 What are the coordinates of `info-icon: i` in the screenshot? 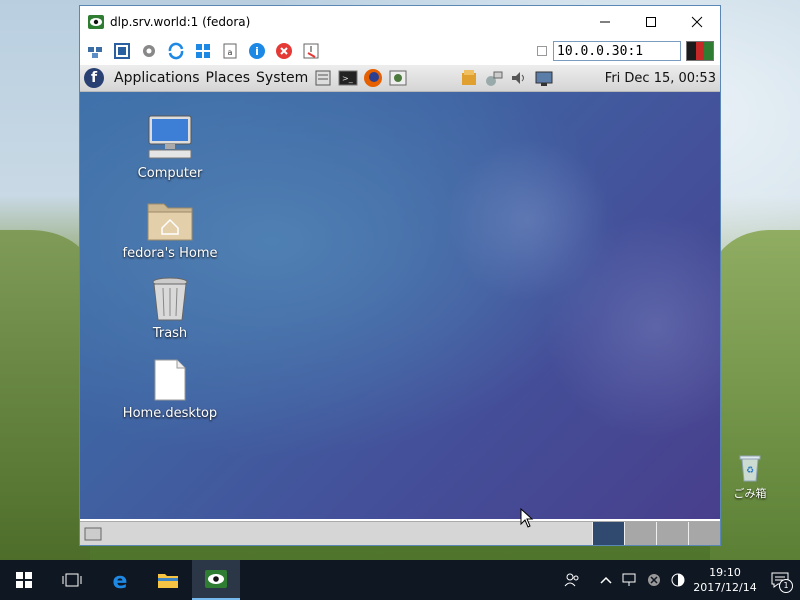 It's located at (257, 51).